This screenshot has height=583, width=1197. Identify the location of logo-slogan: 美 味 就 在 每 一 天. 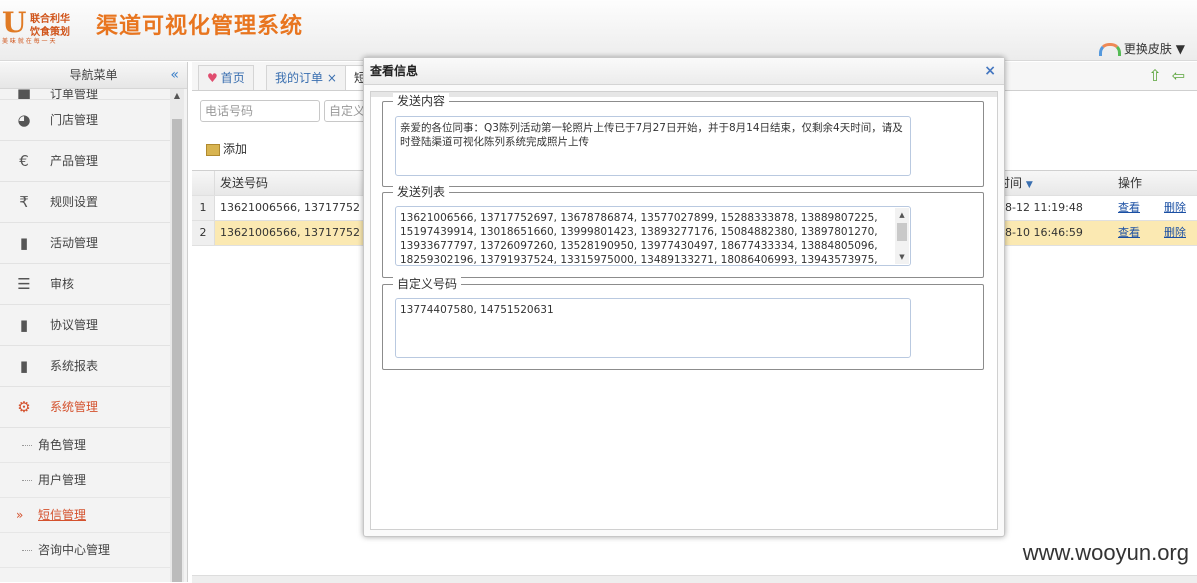
(29, 41).